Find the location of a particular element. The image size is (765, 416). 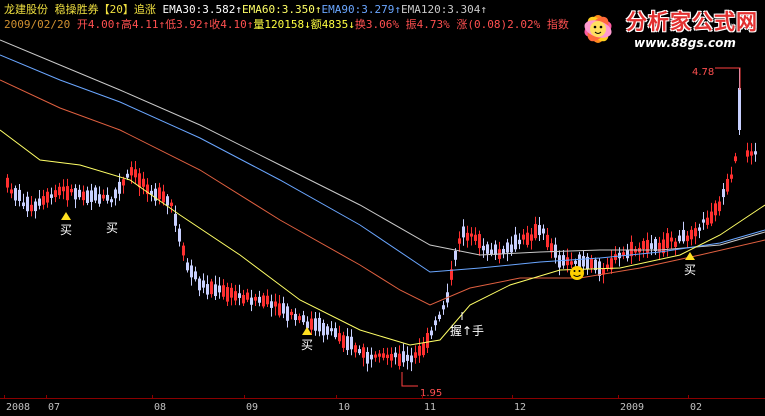

handshake-label: 握↑手 is located at coordinates (467, 330).